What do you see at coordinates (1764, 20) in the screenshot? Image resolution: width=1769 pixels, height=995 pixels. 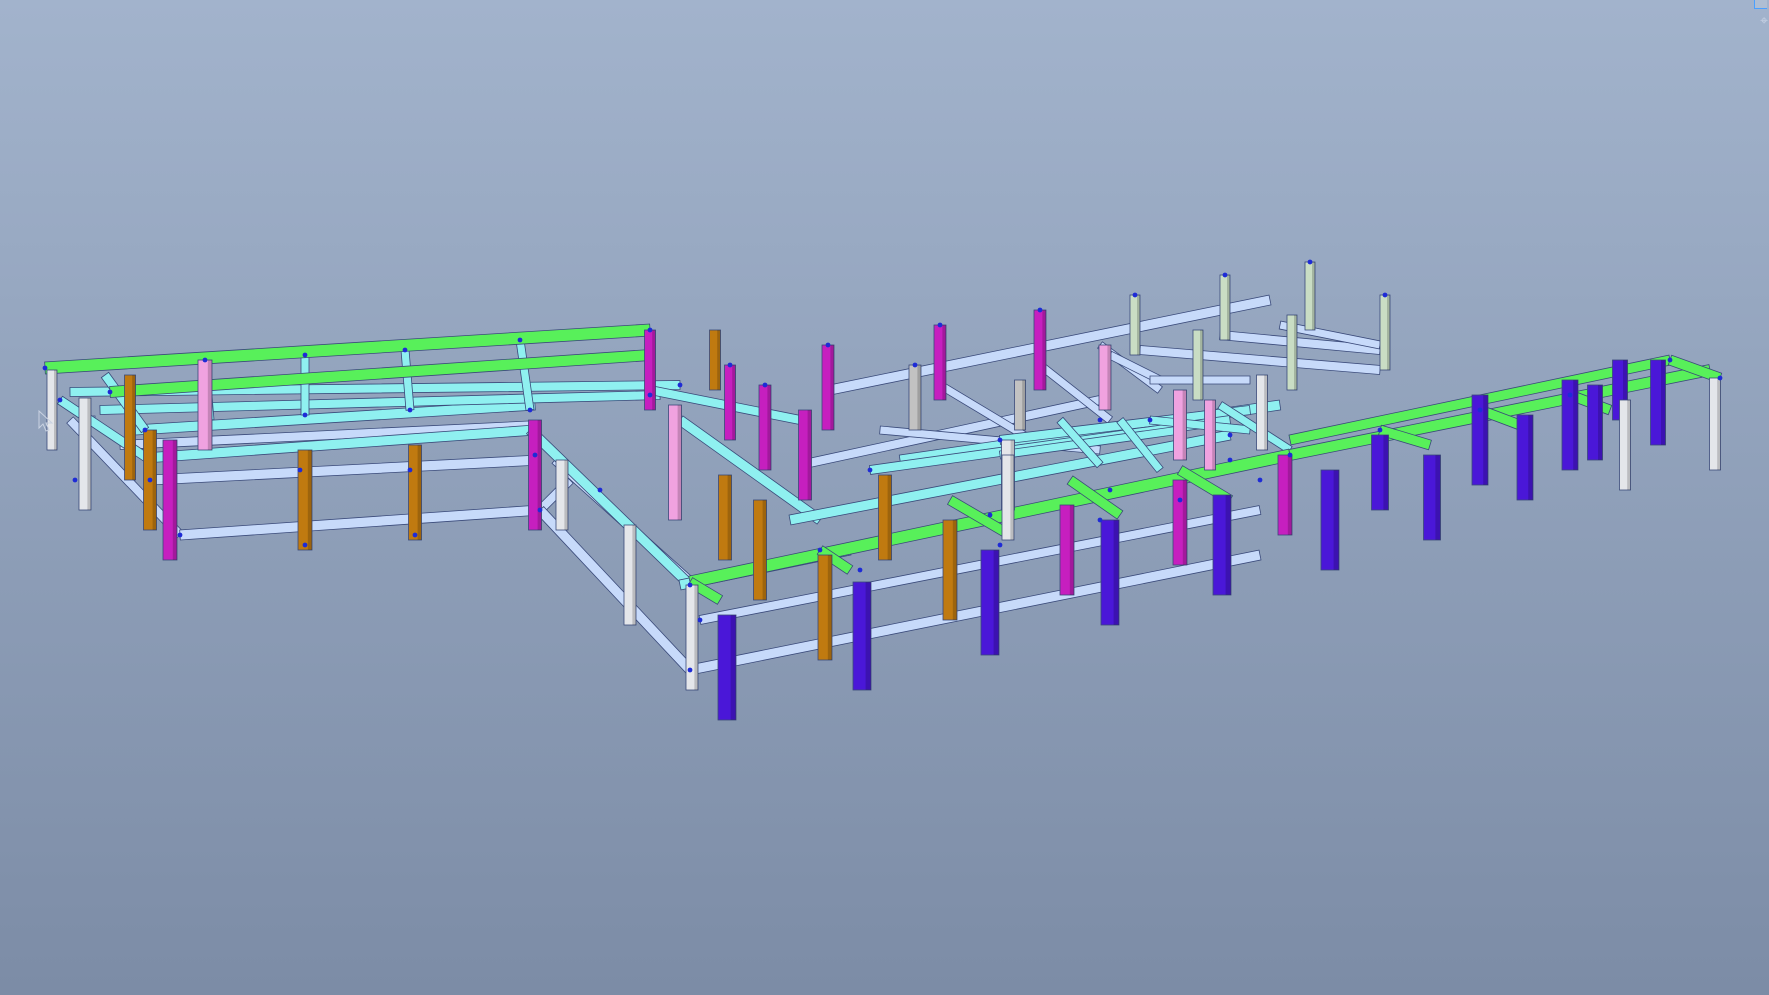 I see `view-orientation-icon: ⌖` at bounding box center [1764, 20].